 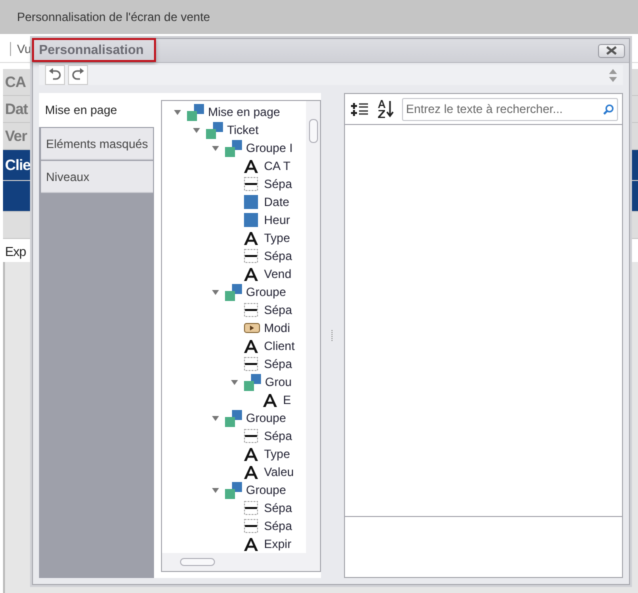 I want to click on tree-item: Heur, so click(x=234, y=220).